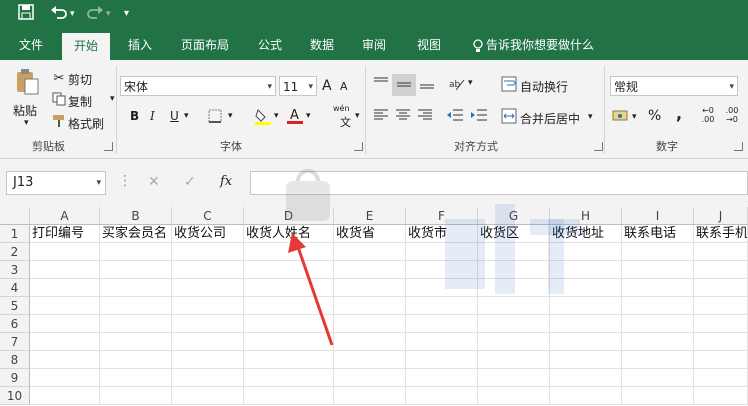 This screenshot has width=748, height=406. What do you see at coordinates (674, 86) in the screenshot?
I see `number-format-select: 常规 ▾` at bounding box center [674, 86].